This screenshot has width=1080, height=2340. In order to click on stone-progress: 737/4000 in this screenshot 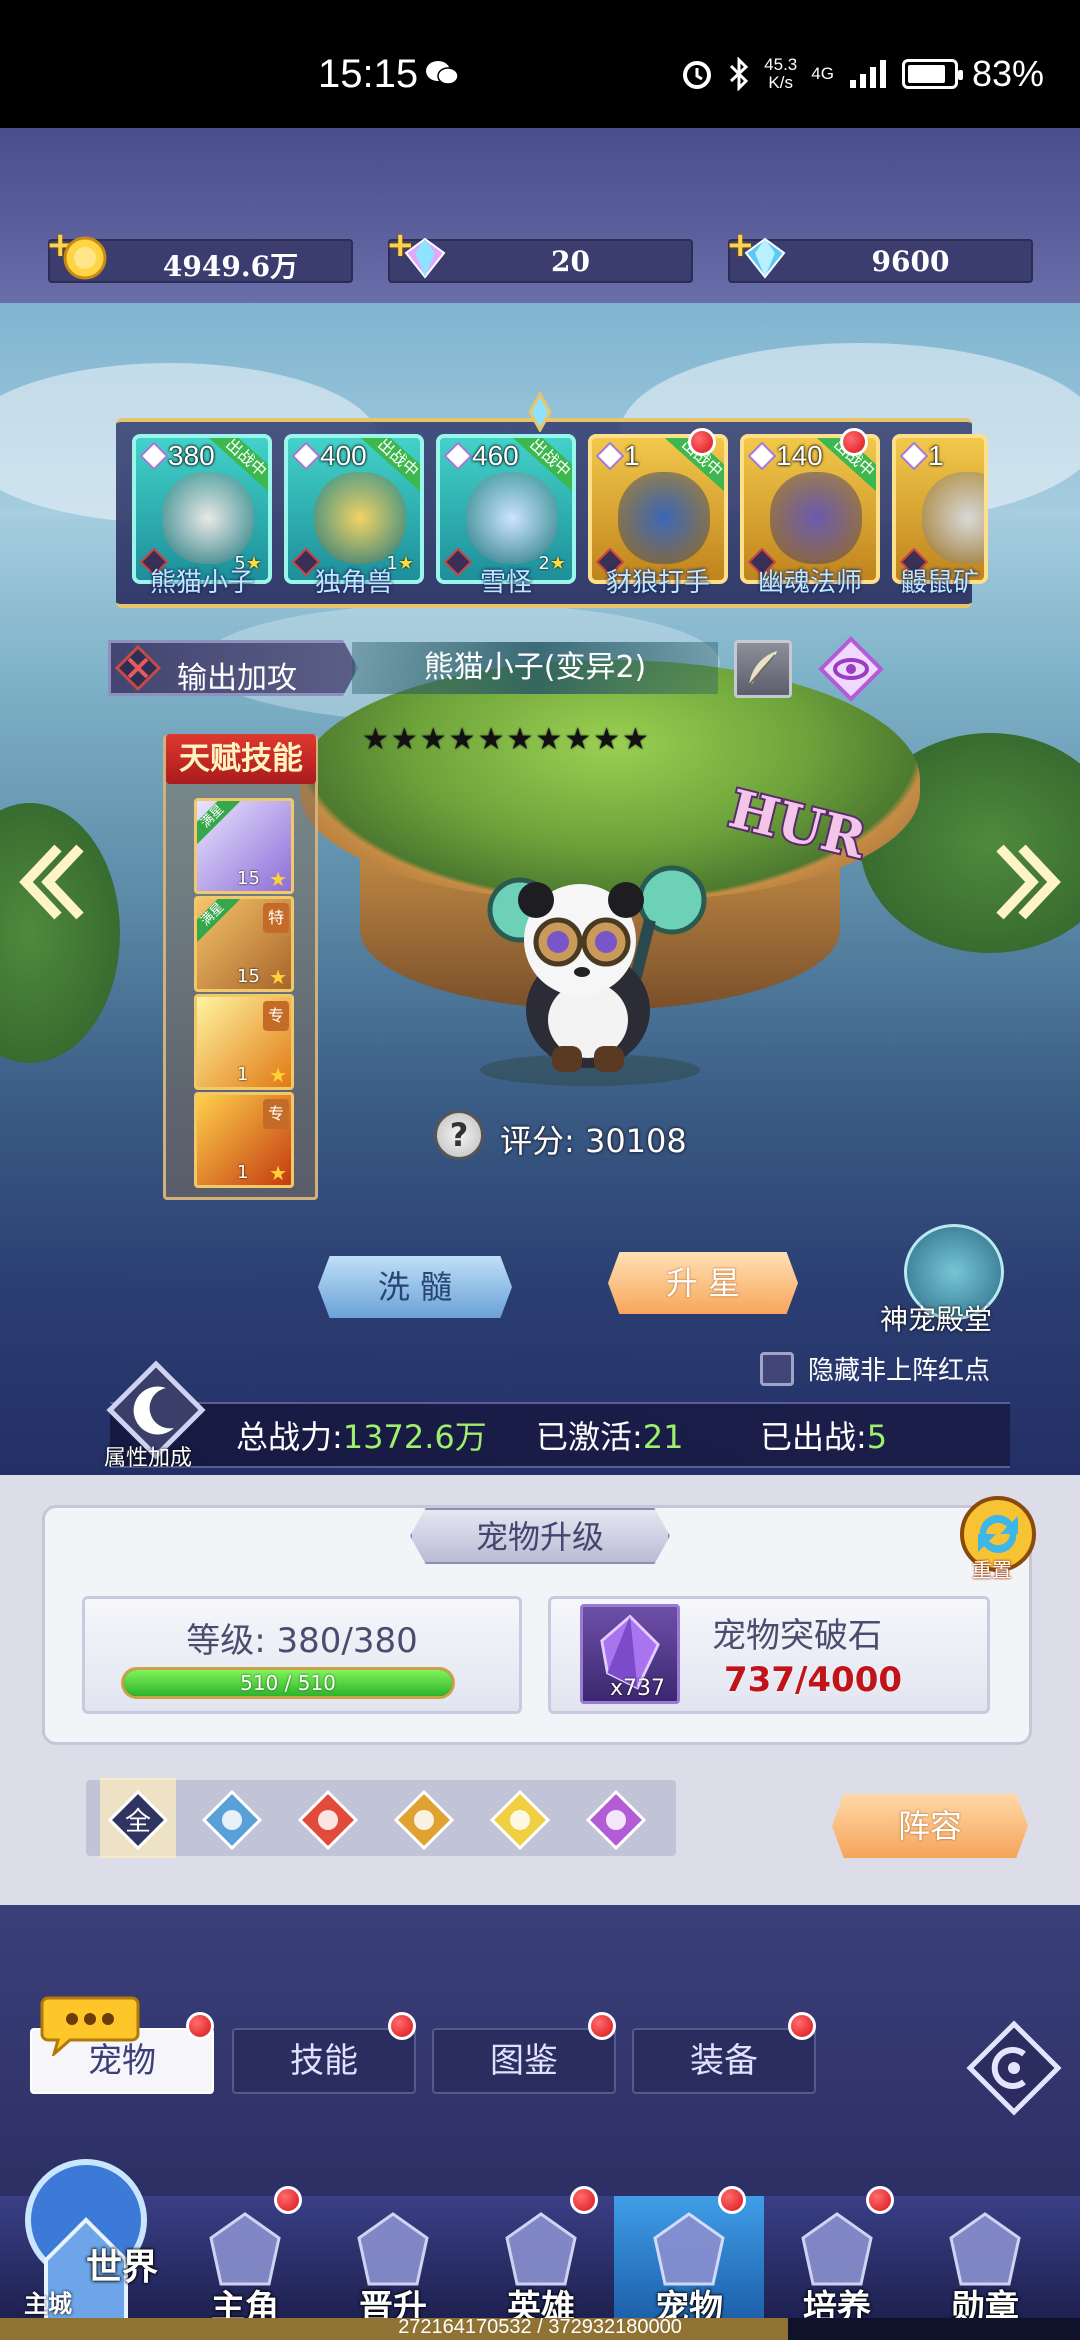, I will do `click(813, 1680)`.